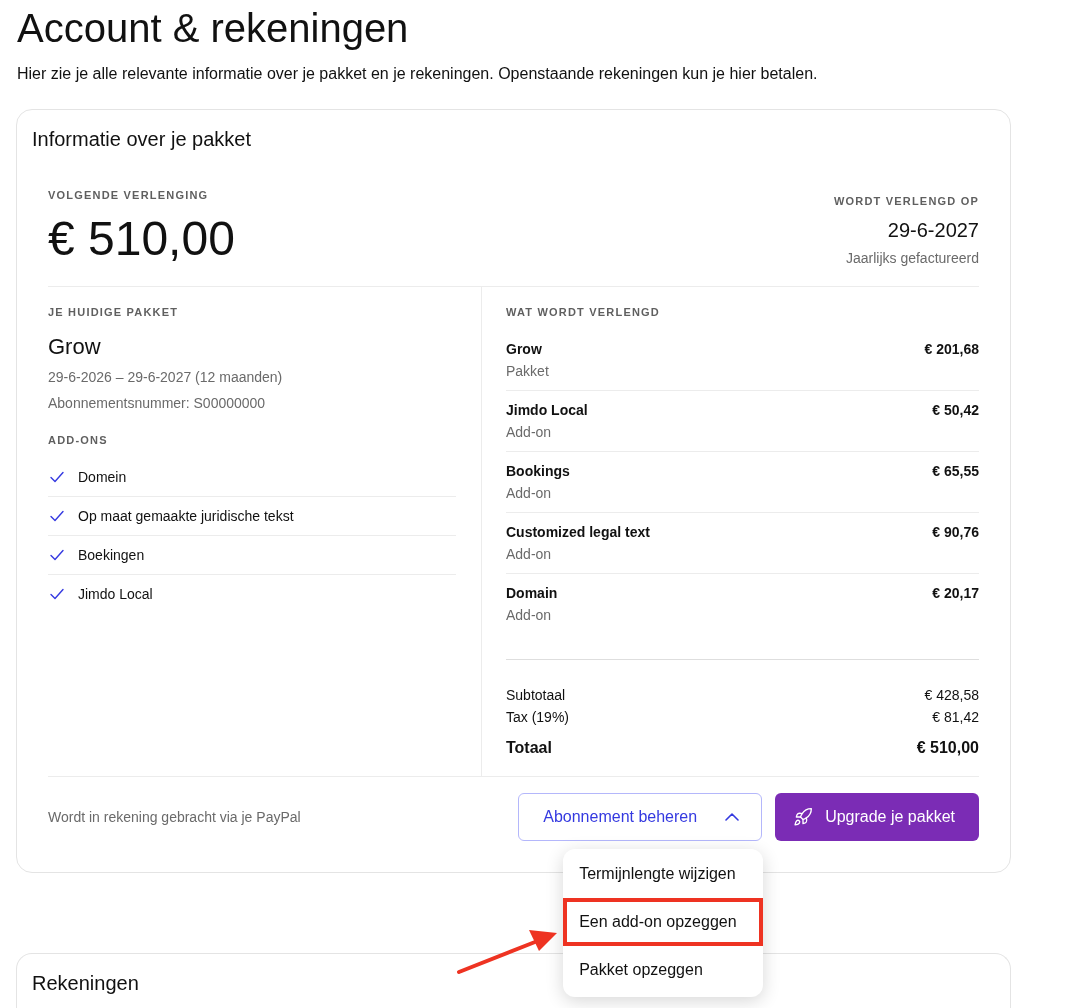 The image size is (1076, 1008). Describe the element at coordinates (111, 555) in the screenshot. I see `addon-name: Boekingen` at that location.